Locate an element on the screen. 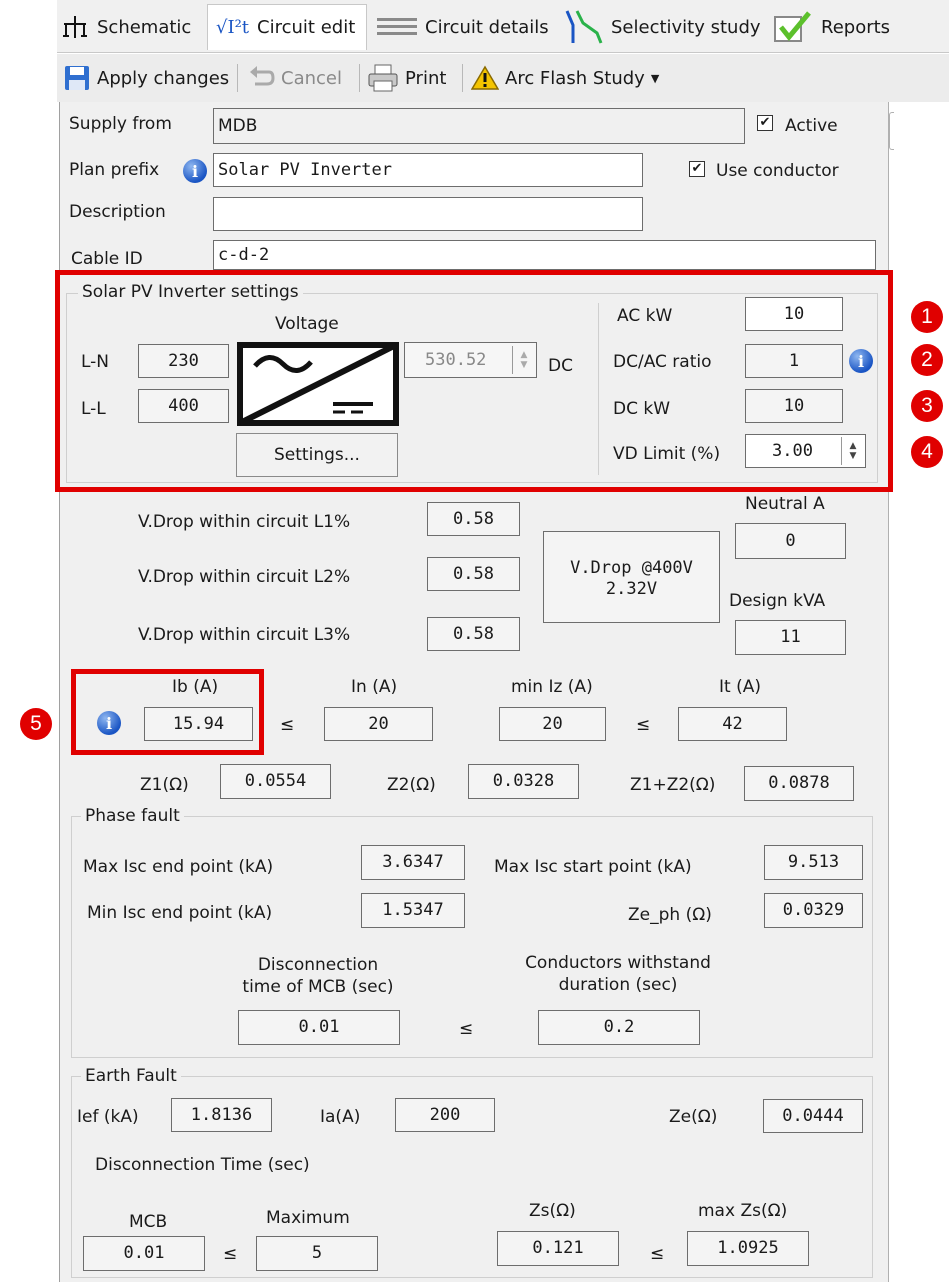  disconnection-time-label: Disconnection time of MCB (sec) is located at coordinates (318, 976).